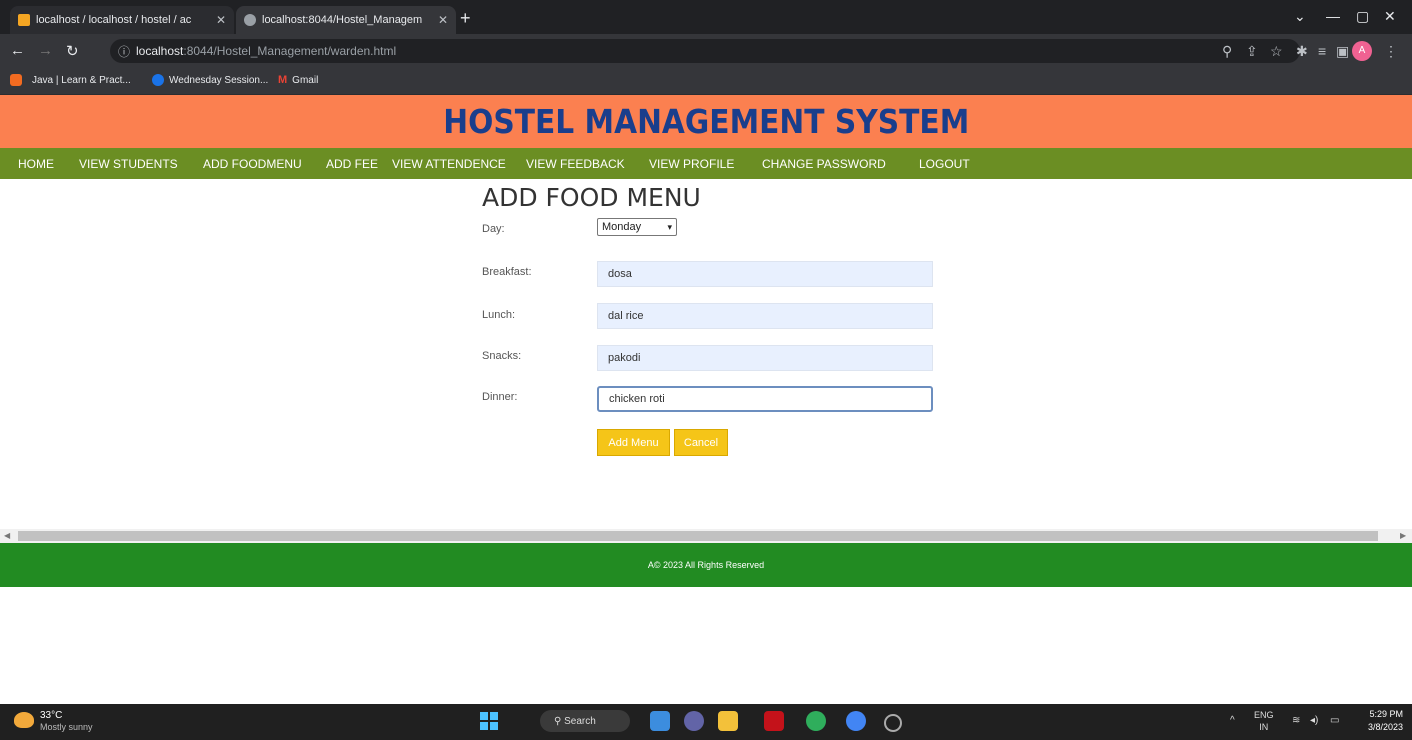 The image size is (1412, 740). What do you see at coordinates (1334, 720) in the screenshot?
I see `battery-icon: ▭` at bounding box center [1334, 720].